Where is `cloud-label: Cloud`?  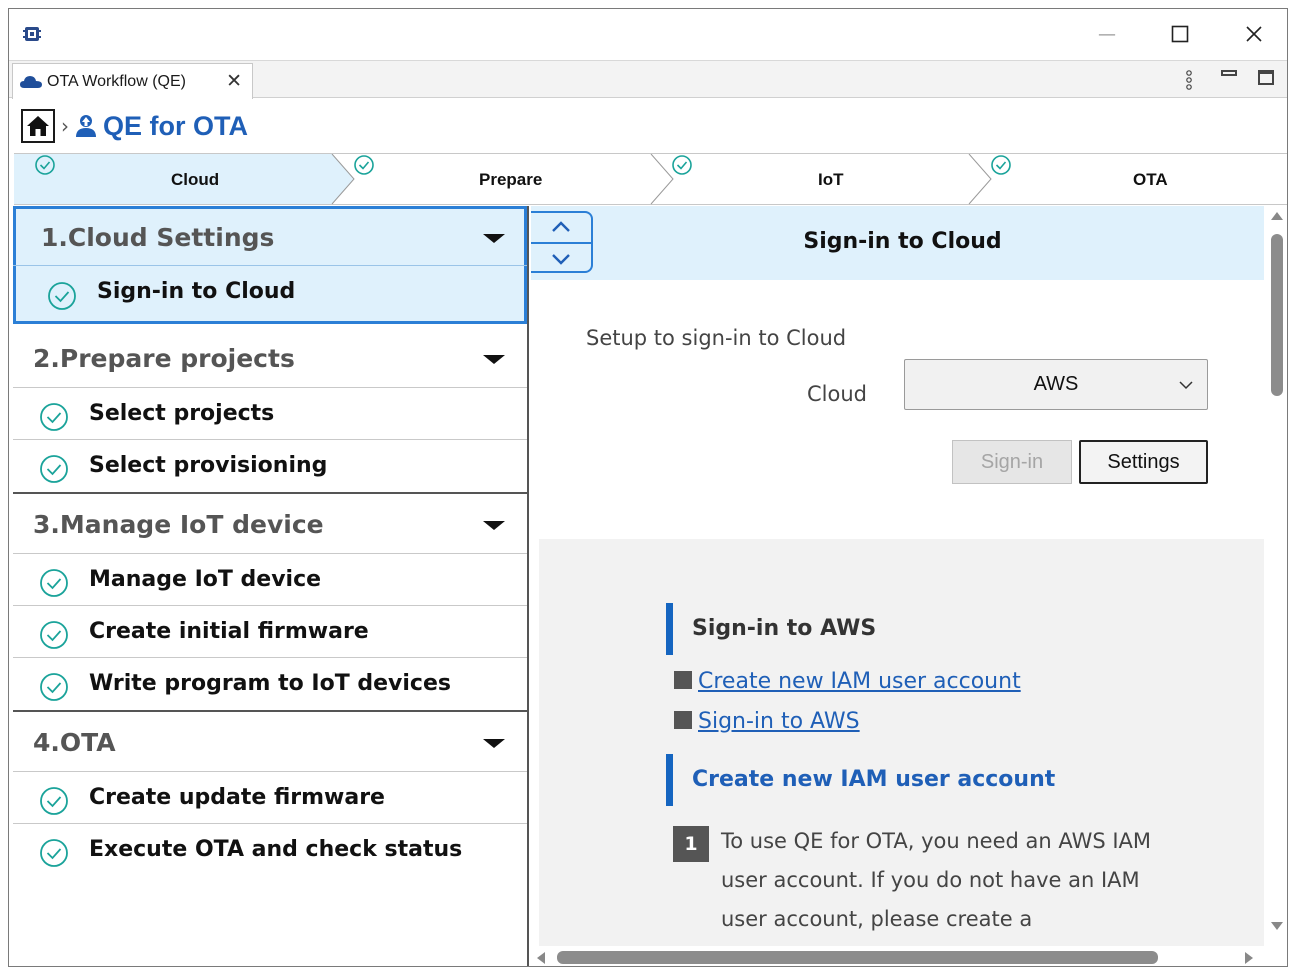 cloud-label: Cloud is located at coordinates (837, 394).